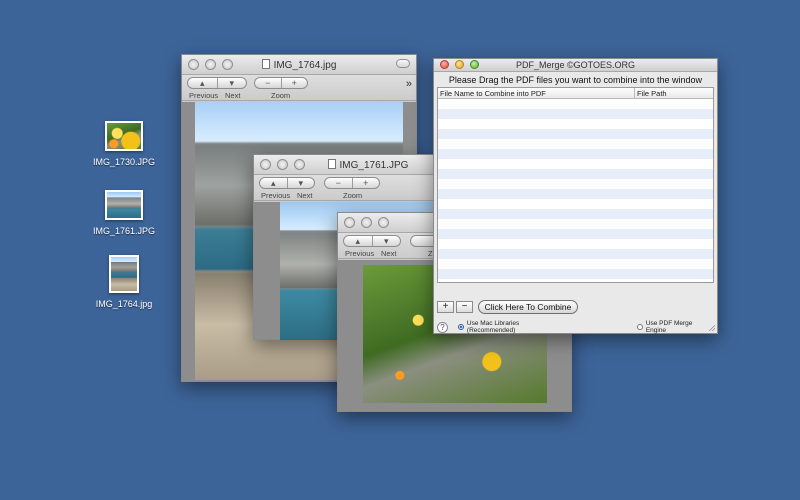 This screenshot has height=500, width=800. I want to click on desktop-icon-img-1730: IMG_1730.JPG, so click(124, 144).